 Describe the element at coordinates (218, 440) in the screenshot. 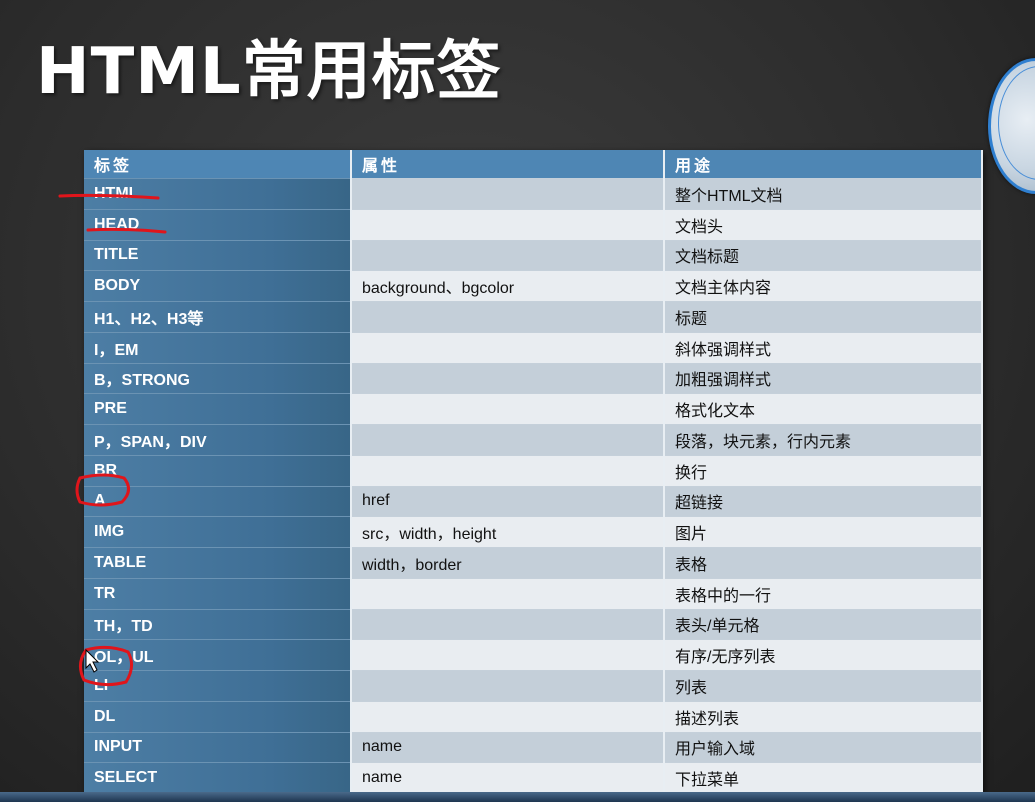

I see `row-tag-cell: P，SPAN，DIV` at that location.